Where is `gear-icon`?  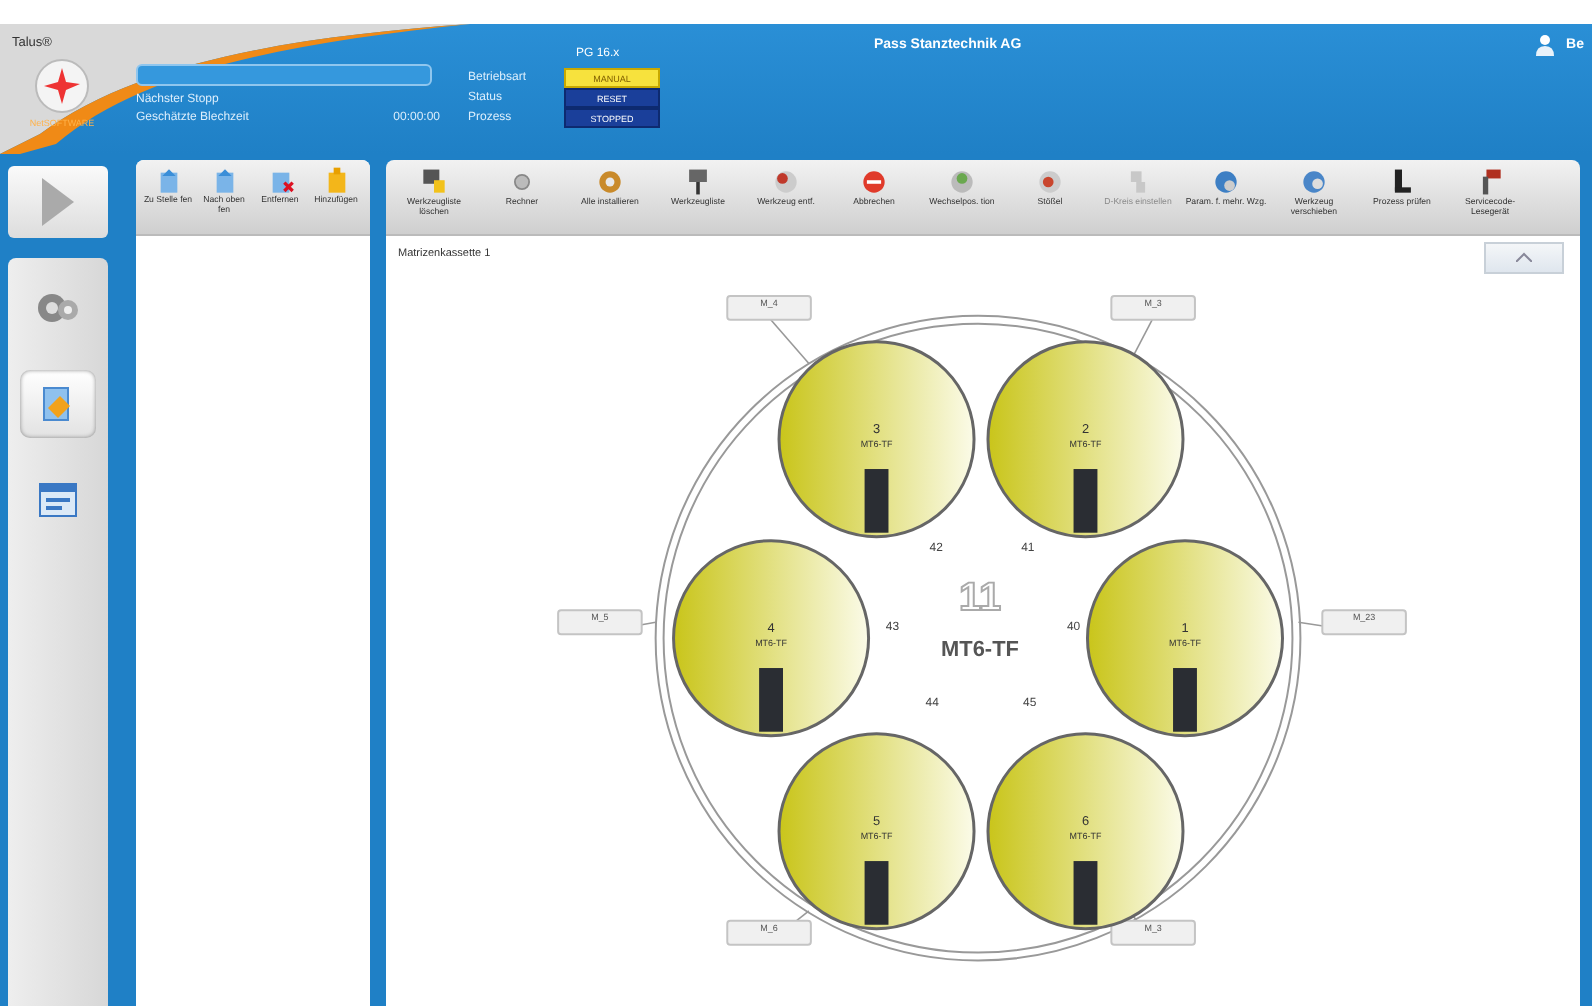 gear-icon is located at coordinates (58, 308).